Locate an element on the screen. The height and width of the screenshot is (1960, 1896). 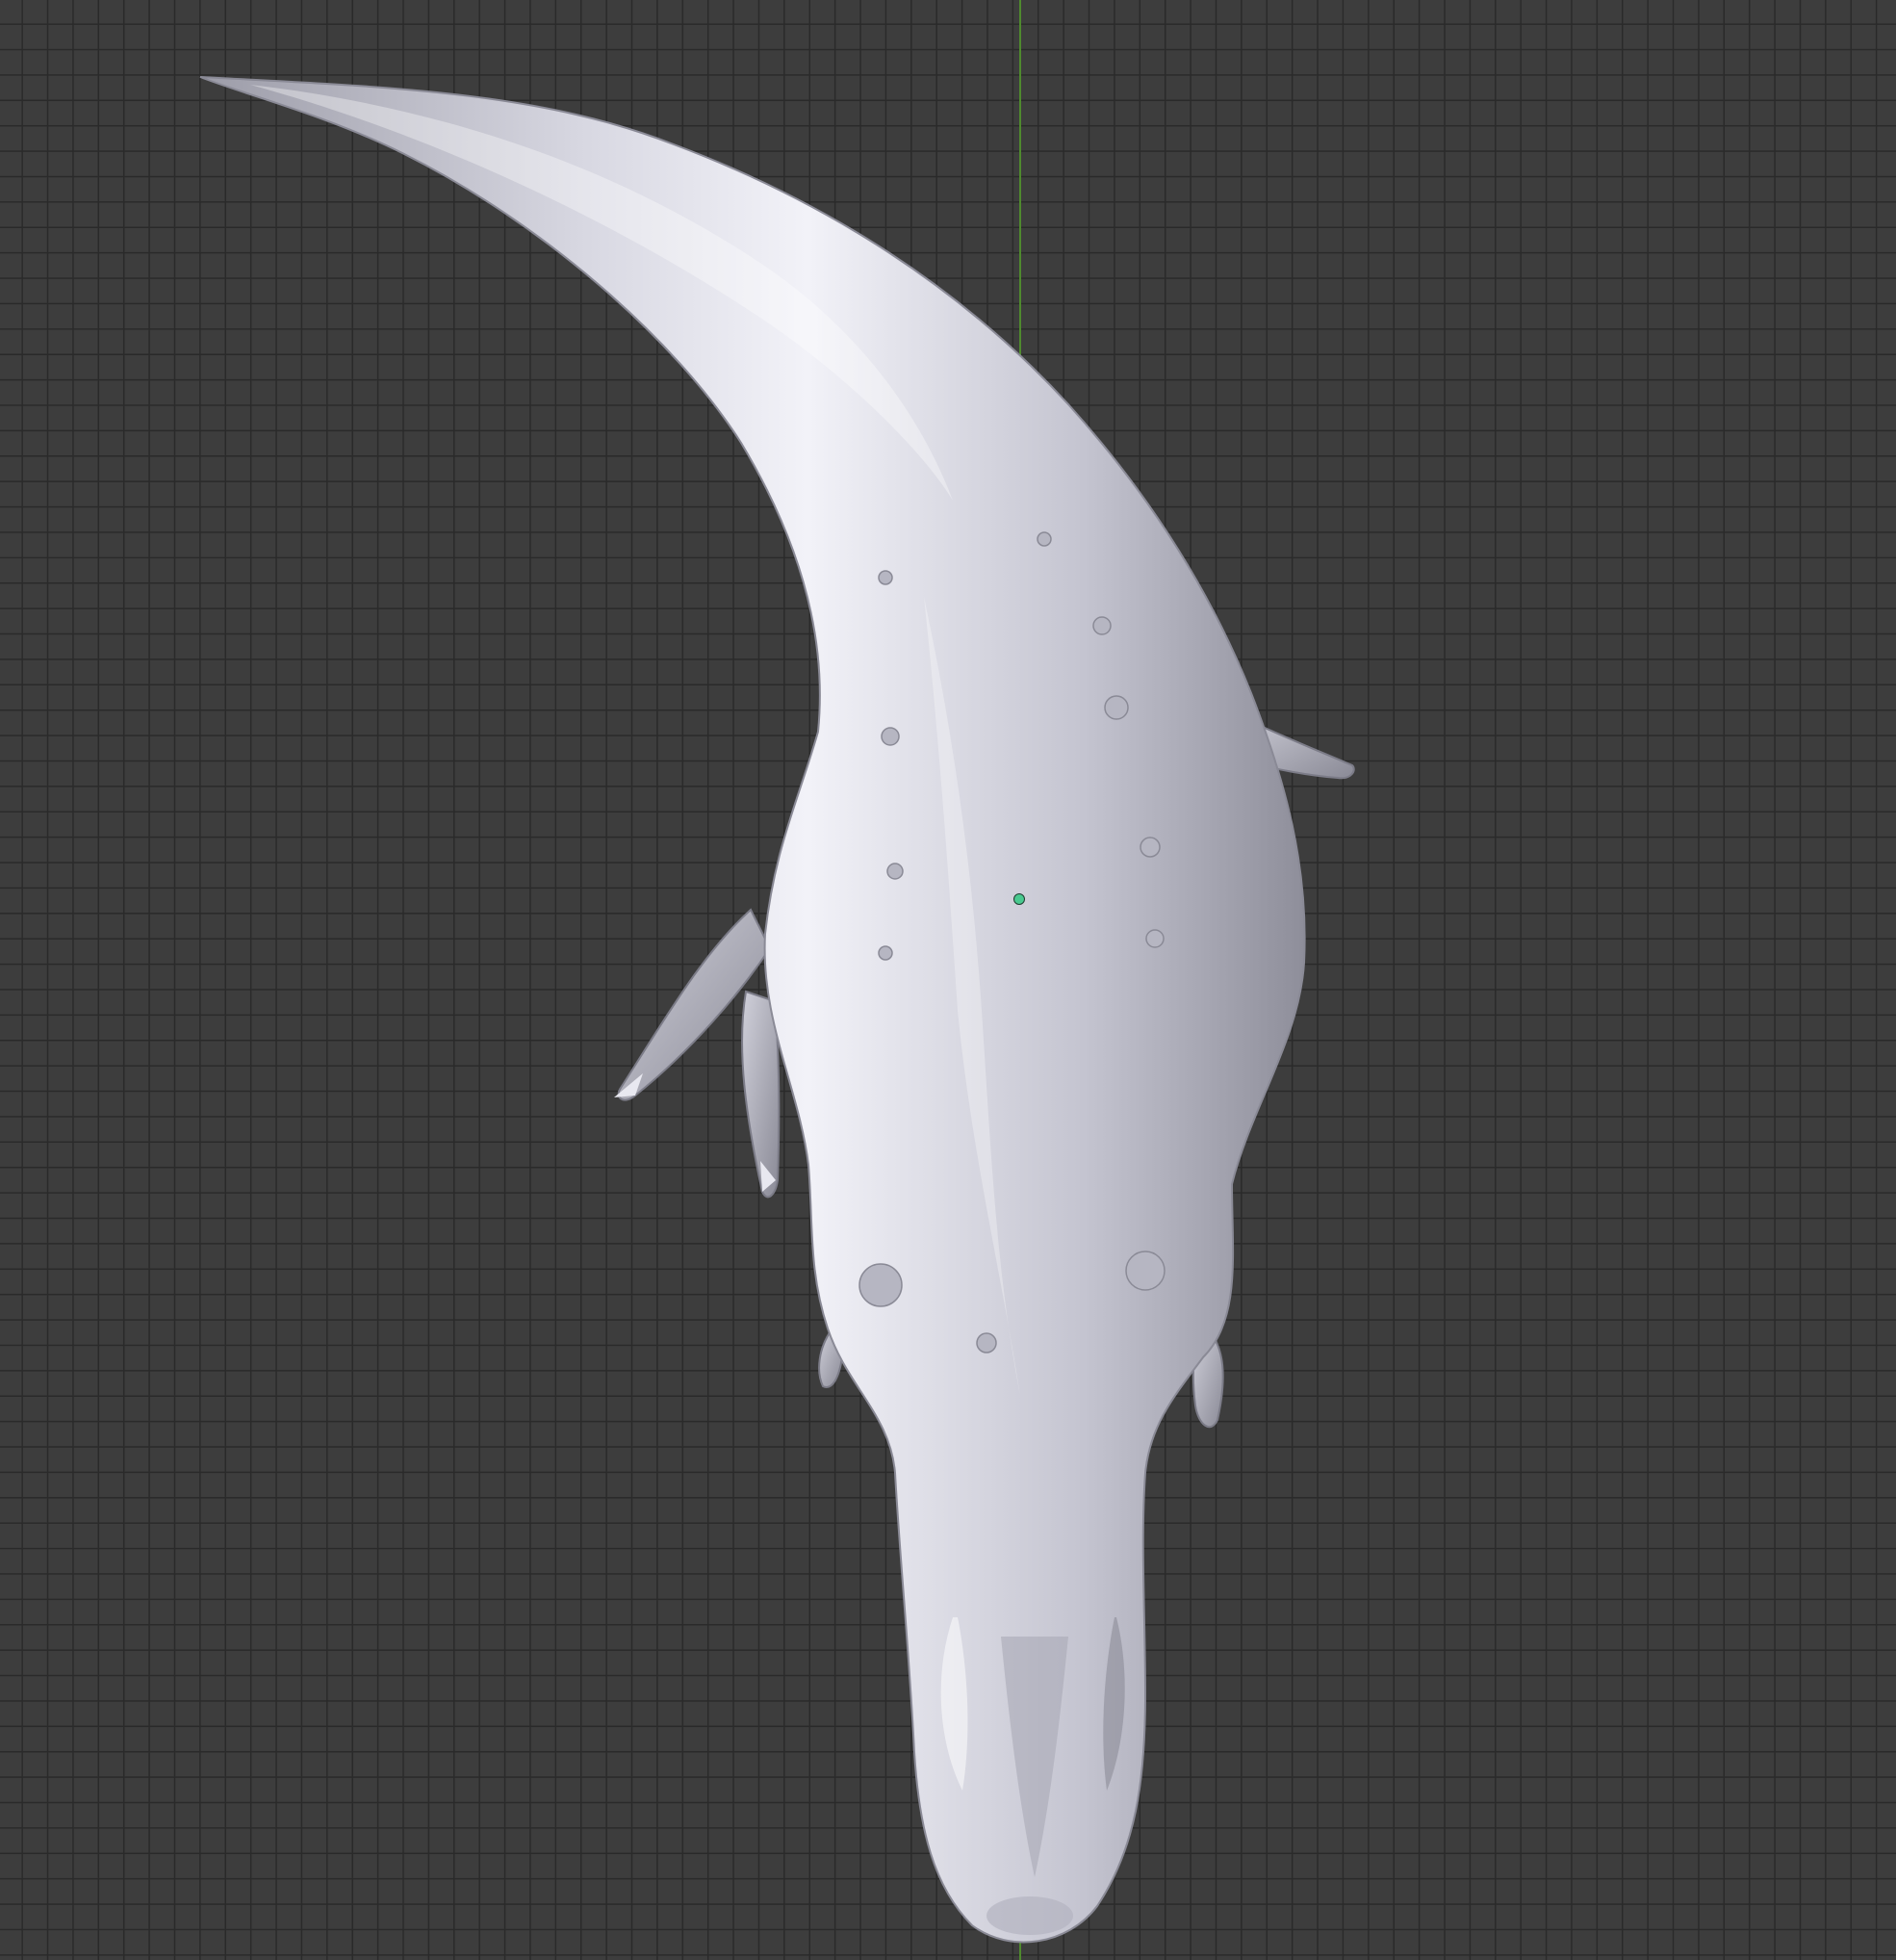
left-hind-leg is located at coordinates (697, 1053).